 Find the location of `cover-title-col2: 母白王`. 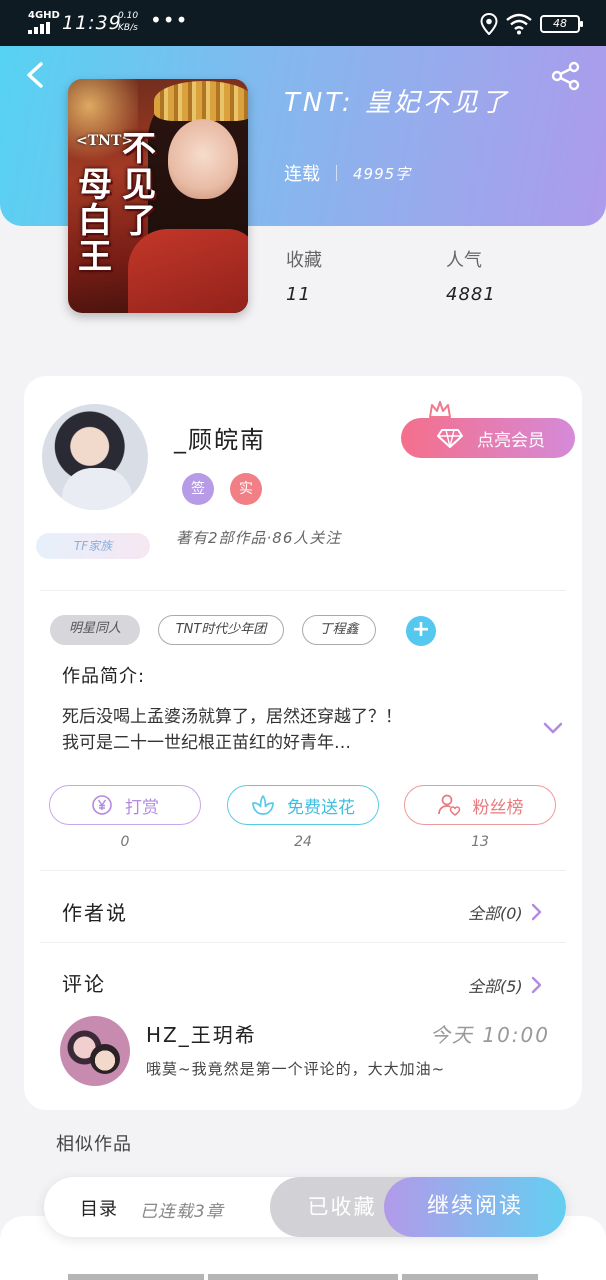

cover-title-col2: 母白王 is located at coordinates (95, 221).